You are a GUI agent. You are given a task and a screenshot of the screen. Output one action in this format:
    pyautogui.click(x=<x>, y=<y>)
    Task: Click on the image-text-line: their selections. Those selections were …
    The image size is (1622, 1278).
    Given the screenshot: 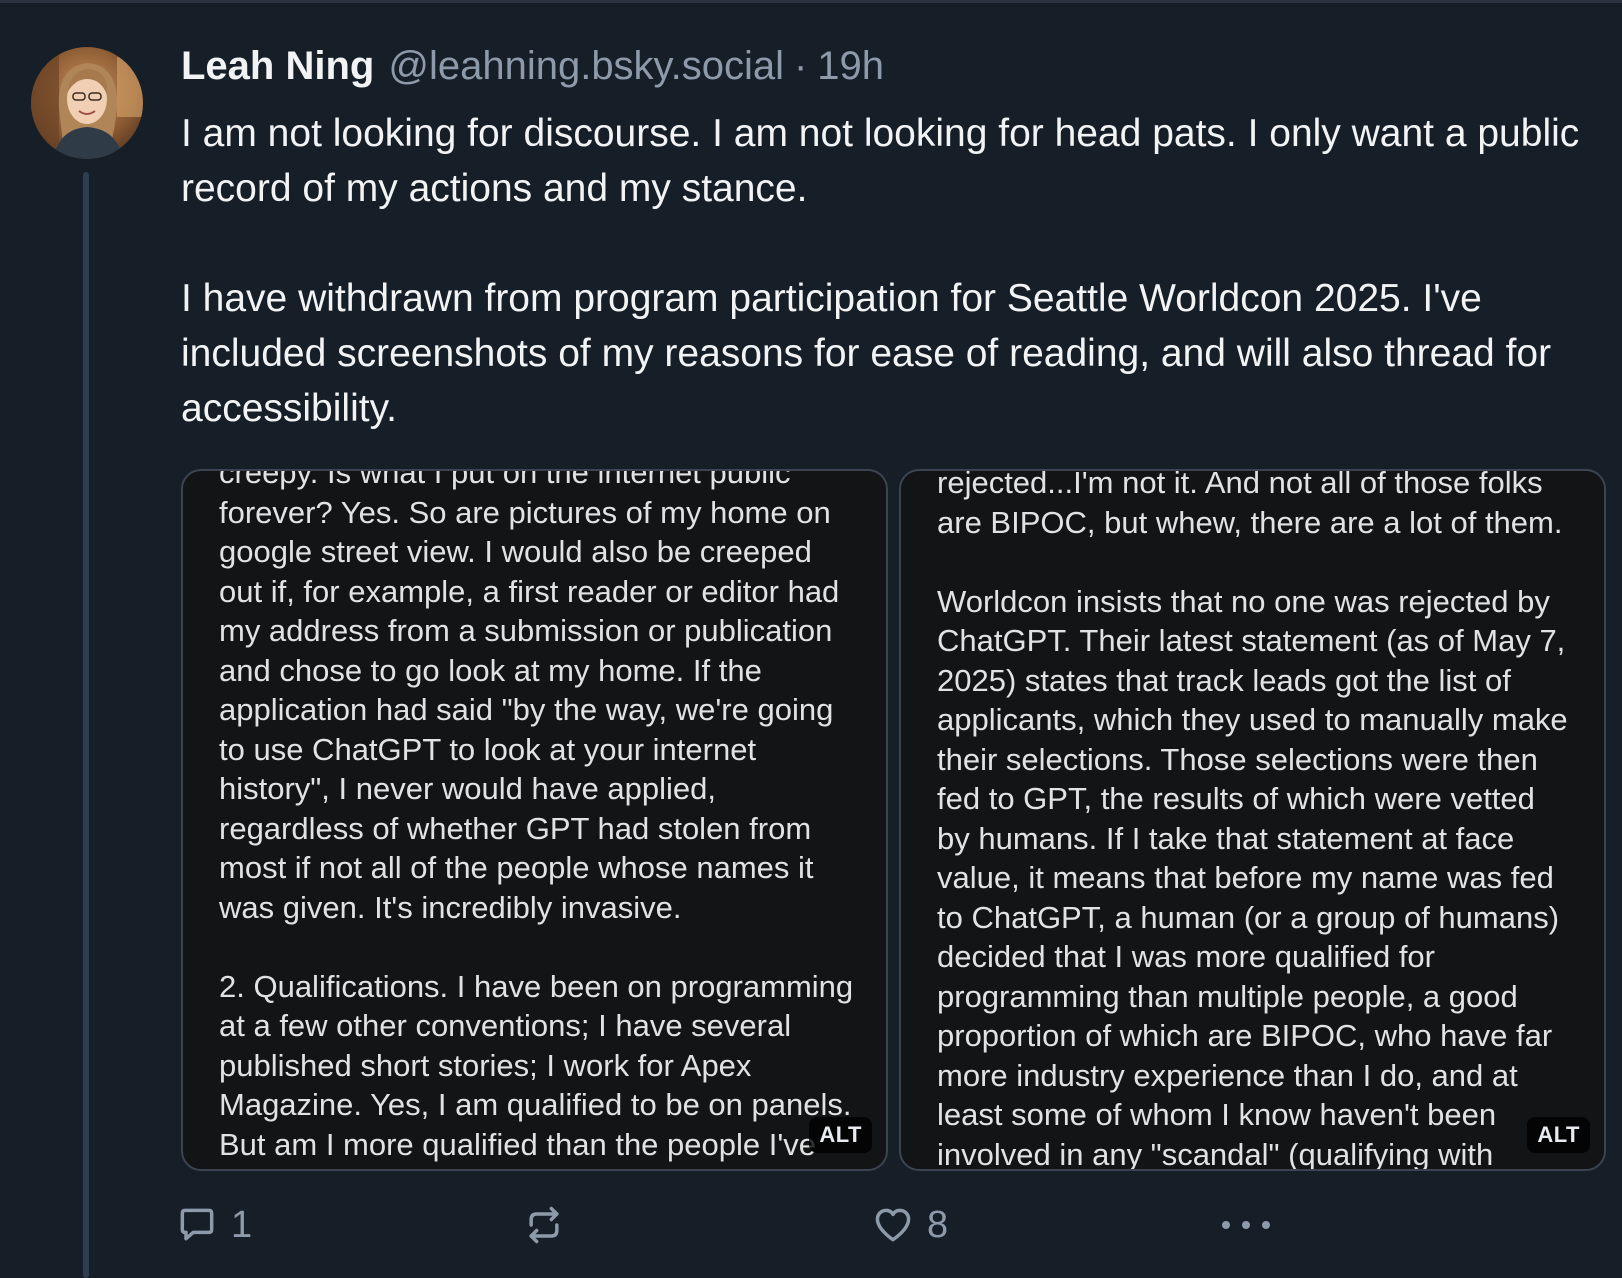 What is the action you would take?
    pyautogui.click(x=1237, y=759)
    